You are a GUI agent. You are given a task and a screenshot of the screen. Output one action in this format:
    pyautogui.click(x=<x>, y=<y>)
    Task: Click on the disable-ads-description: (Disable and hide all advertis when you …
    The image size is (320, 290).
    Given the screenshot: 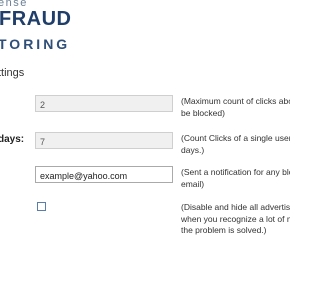 What is the action you would take?
    pyautogui.click(x=235, y=218)
    